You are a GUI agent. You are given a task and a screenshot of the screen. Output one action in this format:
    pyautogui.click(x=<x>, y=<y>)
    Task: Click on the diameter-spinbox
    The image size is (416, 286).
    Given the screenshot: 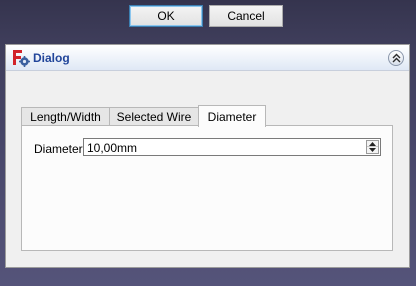 What is the action you would take?
    pyautogui.click(x=372, y=147)
    